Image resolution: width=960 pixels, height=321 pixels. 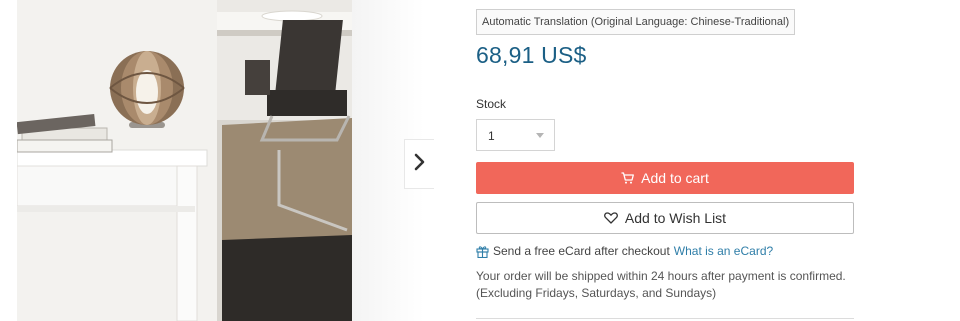 I want to click on gallery-next-button, so click(x=419, y=164).